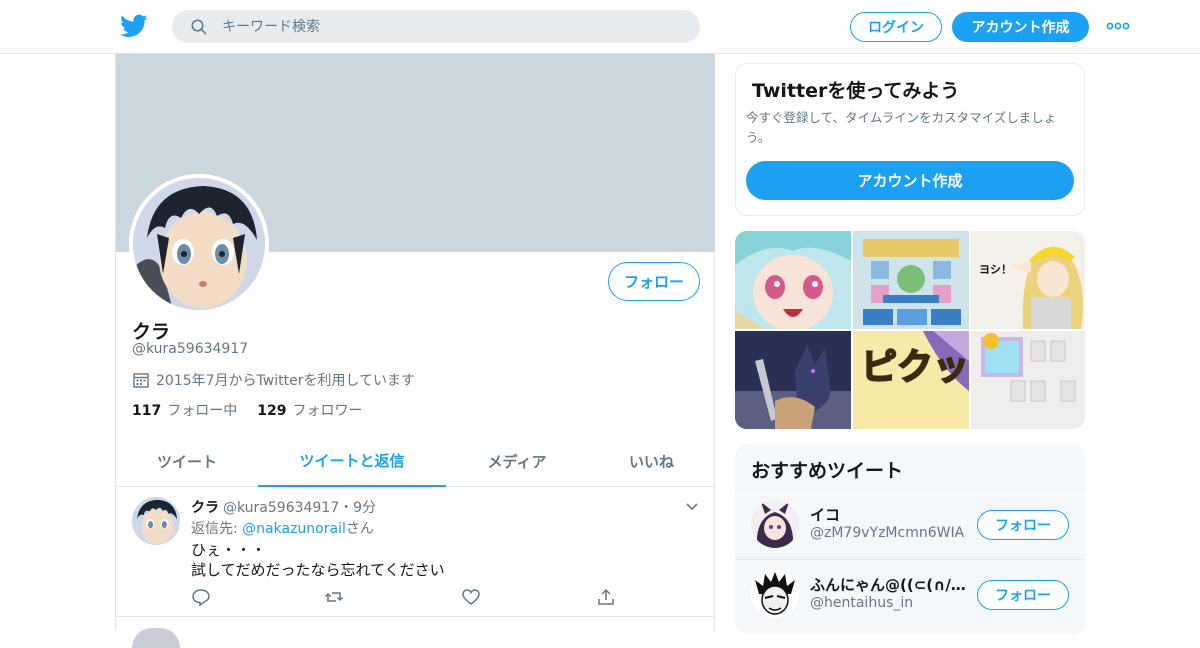 Image resolution: width=1200 pixels, height=648 pixels. I want to click on media-grid: ヨシ！ ピクッ, so click(910, 330).